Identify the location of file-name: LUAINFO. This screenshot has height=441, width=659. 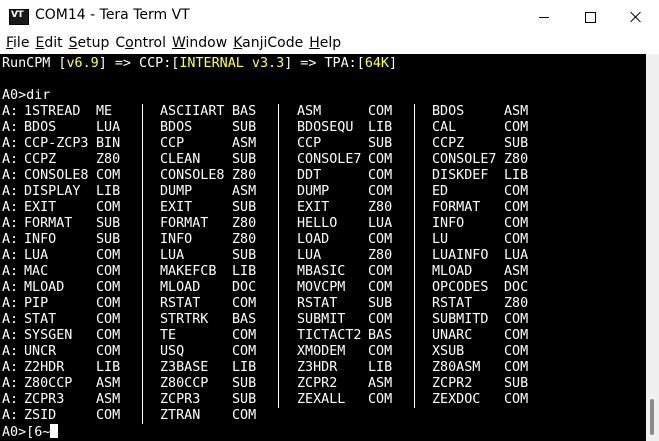
(460, 255).